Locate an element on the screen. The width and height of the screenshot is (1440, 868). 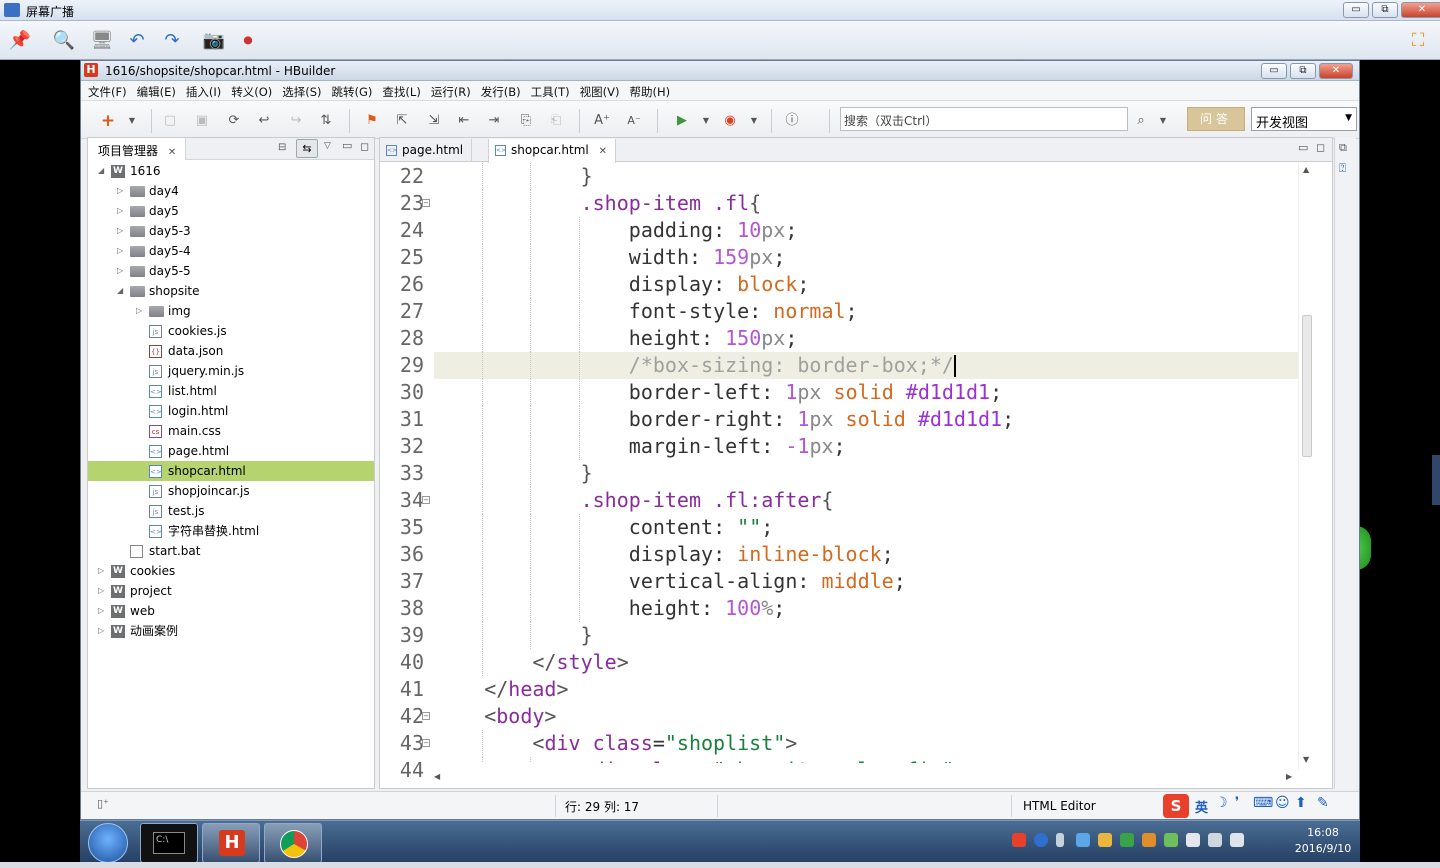
vertical-scrollbar: ▲ ▼ is located at coordinates (1306, 466).